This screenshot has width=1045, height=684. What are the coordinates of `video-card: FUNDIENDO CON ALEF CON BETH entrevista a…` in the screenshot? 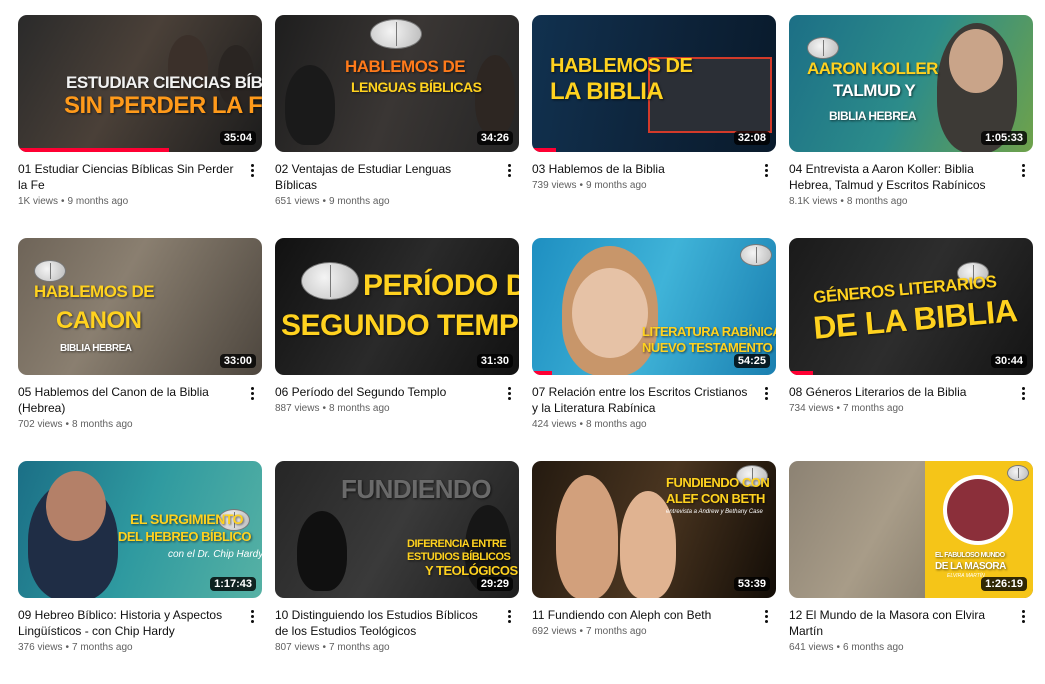 It's located at (654, 572).